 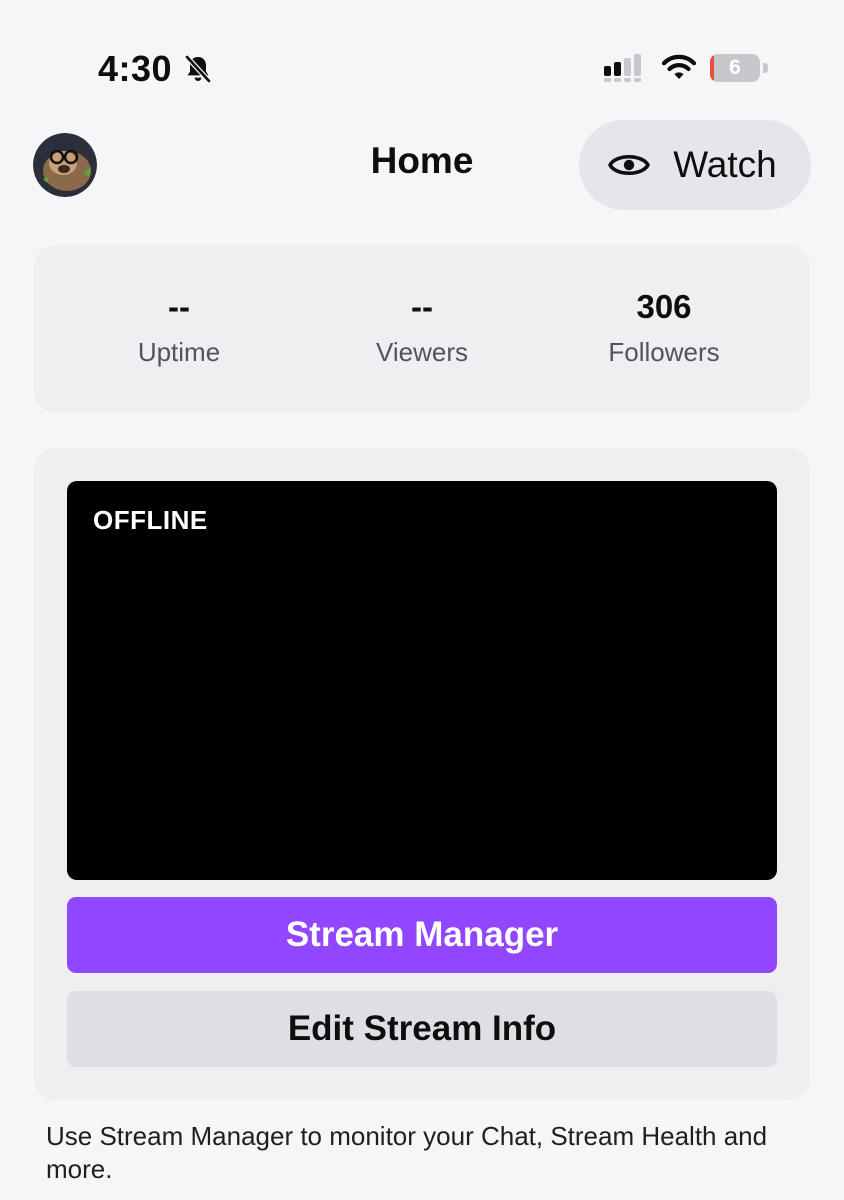 I want to click on stat-uptime: -- Uptime, so click(x=179, y=327).